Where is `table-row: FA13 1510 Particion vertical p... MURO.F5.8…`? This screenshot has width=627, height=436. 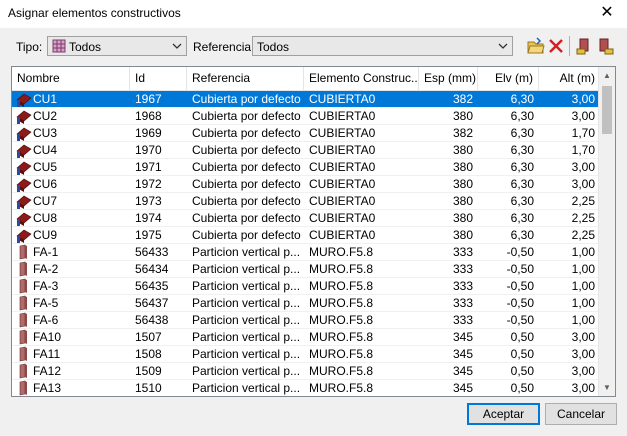 table-row: FA13 1510 Particion vertical p... MURO.F5.8… is located at coordinates (306, 388).